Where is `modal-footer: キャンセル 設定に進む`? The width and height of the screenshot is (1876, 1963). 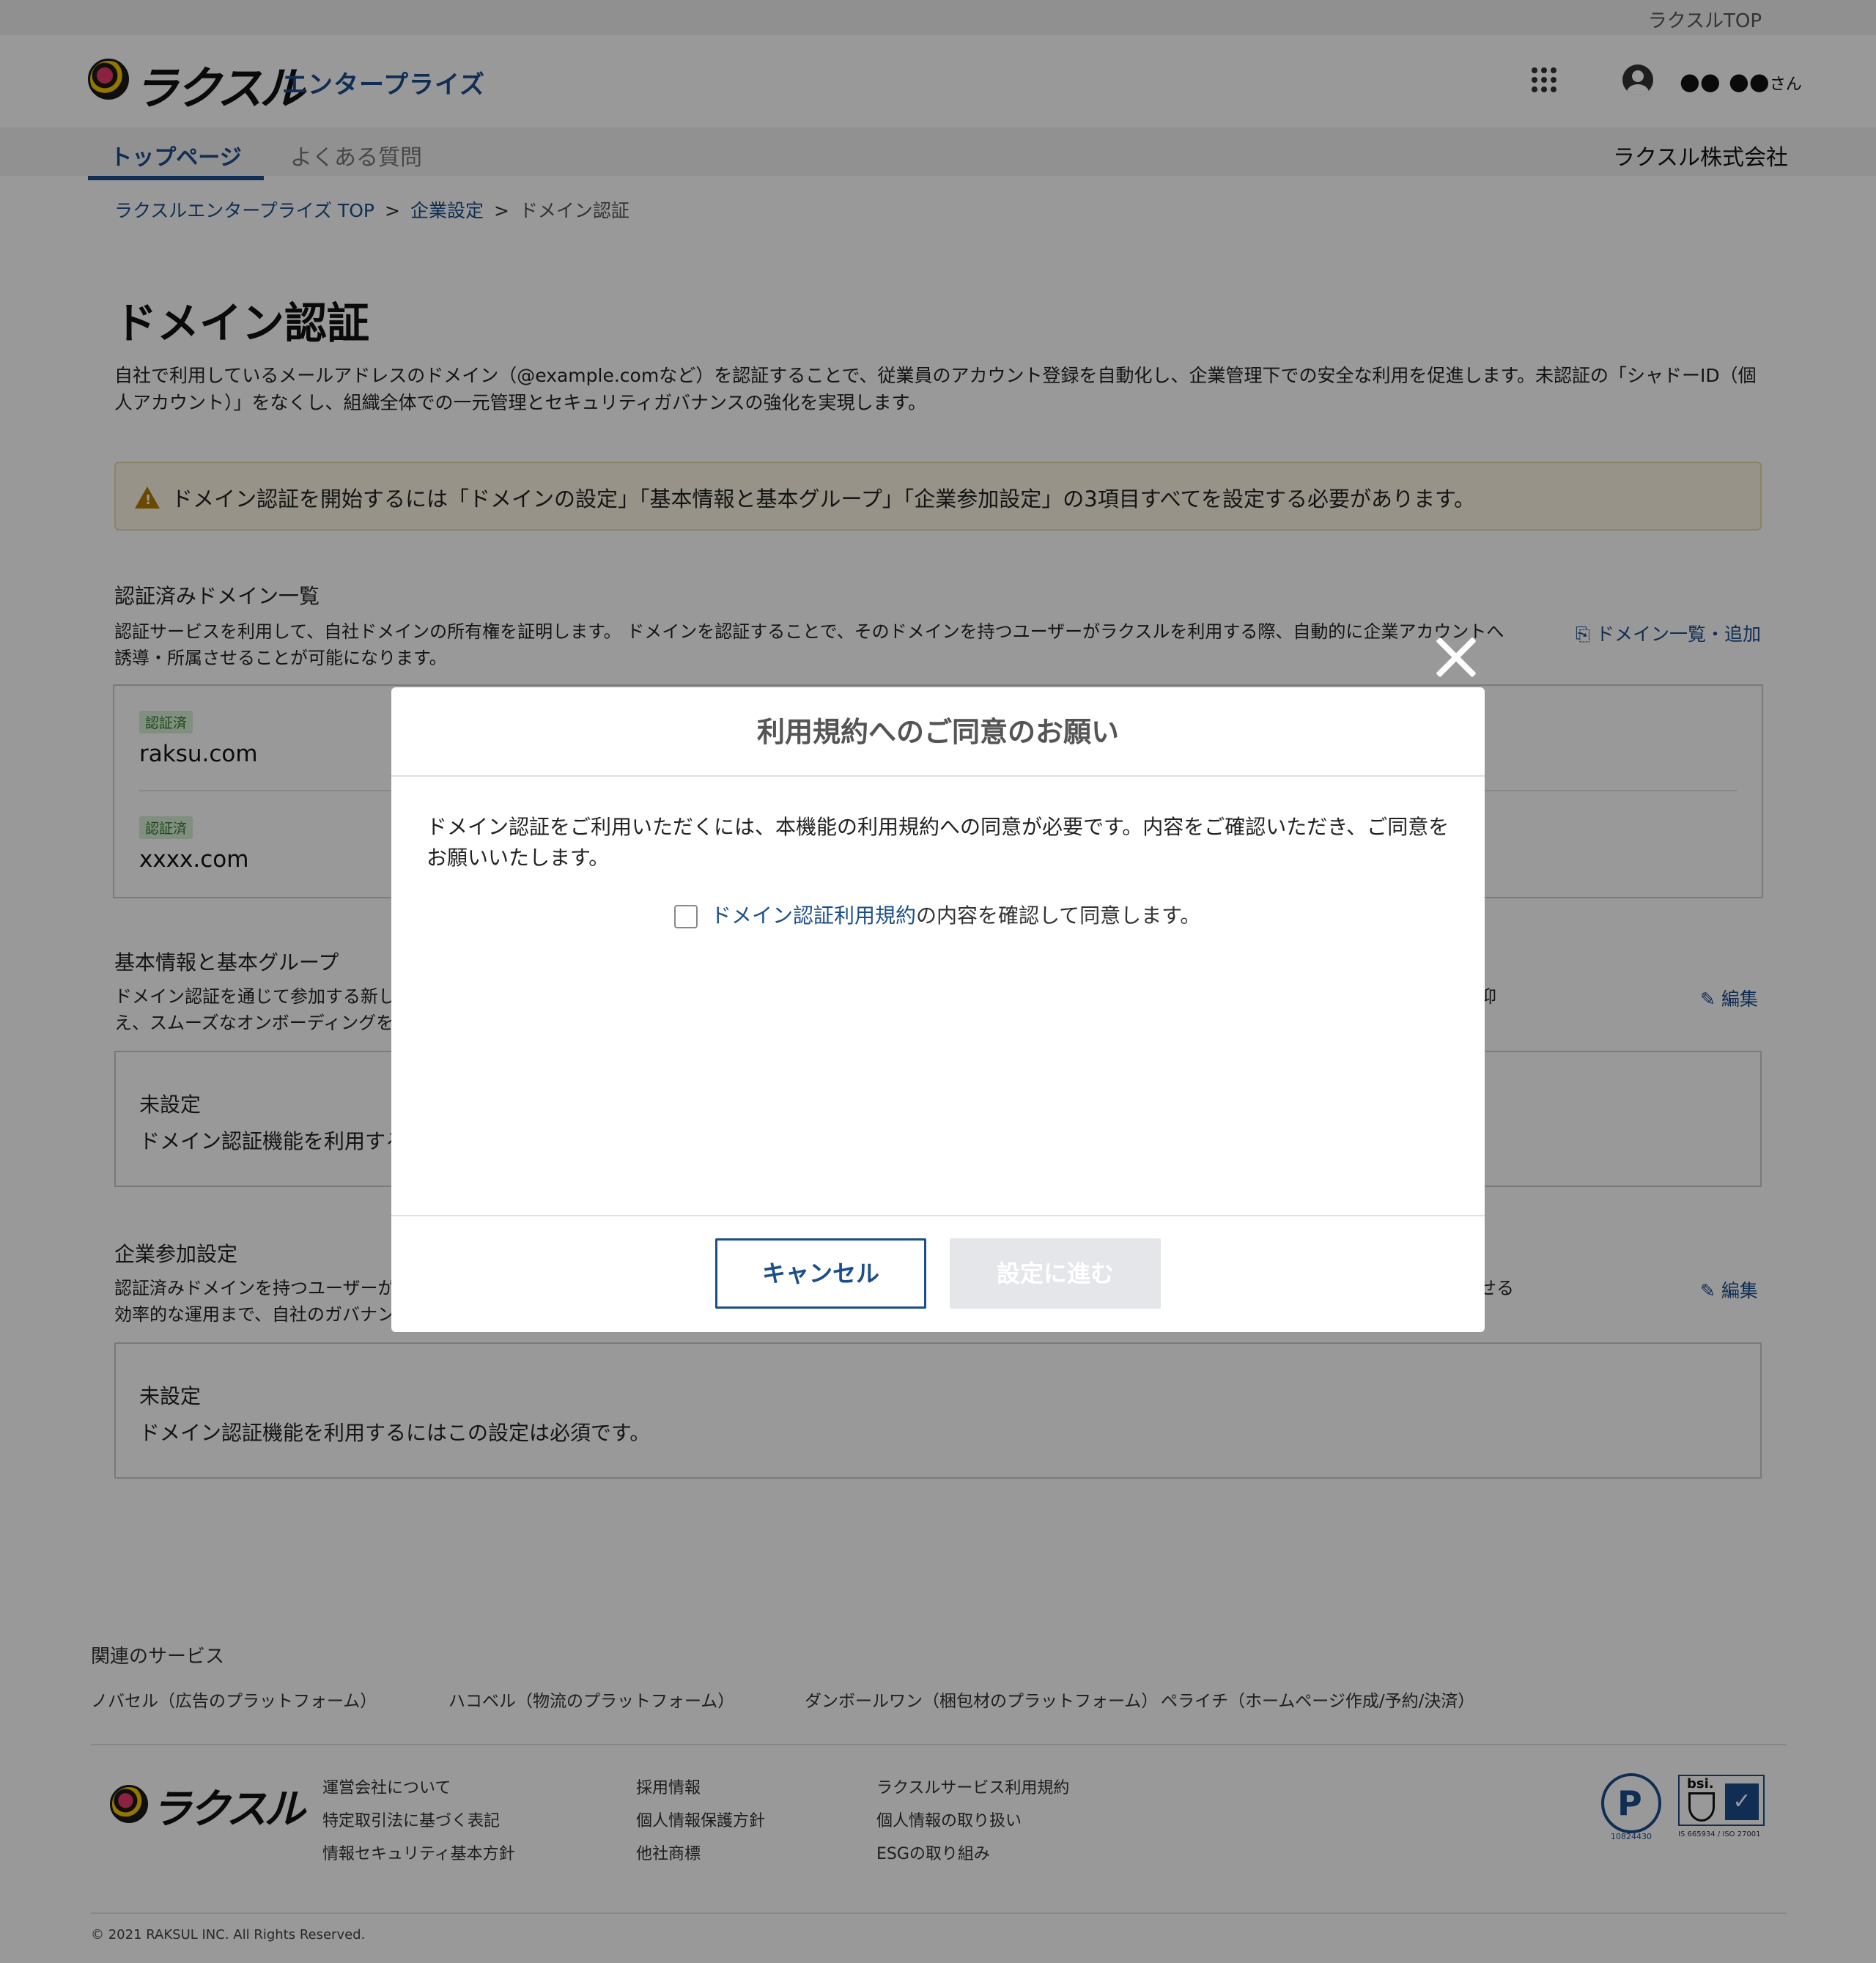
modal-footer: キャンセル 設定に進む is located at coordinates (938, 1274).